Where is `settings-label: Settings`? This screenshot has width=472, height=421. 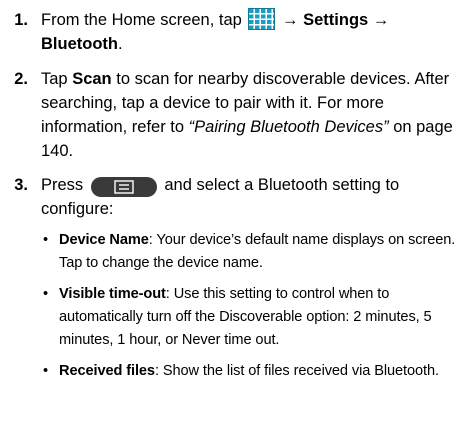 settings-label: Settings is located at coordinates (336, 20).